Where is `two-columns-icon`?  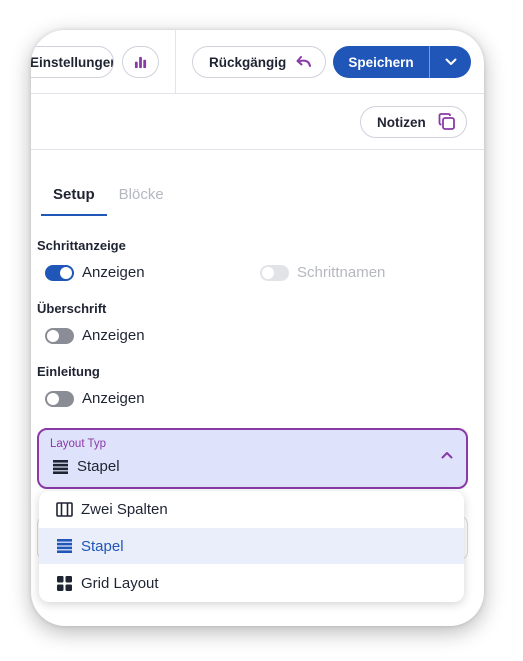
two-columns-icon is located at coordinates (64, 509).